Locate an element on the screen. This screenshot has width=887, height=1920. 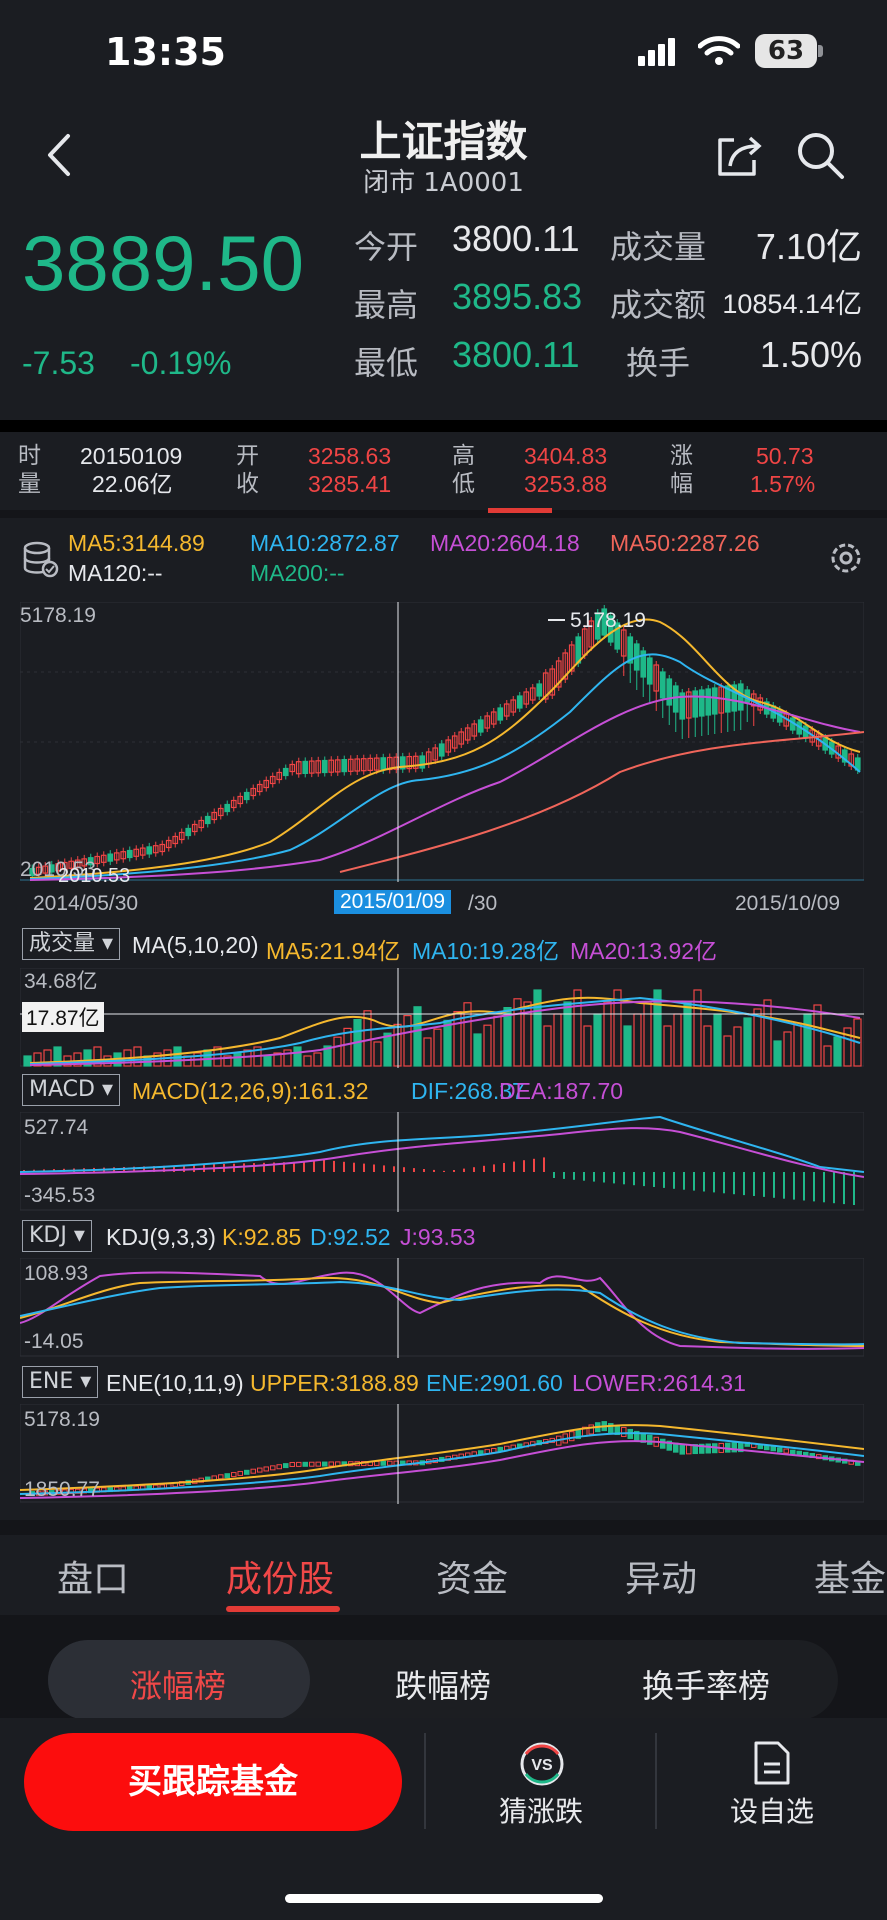
macd-selector: MACD ▾ is located at coordinates (71, 1090).